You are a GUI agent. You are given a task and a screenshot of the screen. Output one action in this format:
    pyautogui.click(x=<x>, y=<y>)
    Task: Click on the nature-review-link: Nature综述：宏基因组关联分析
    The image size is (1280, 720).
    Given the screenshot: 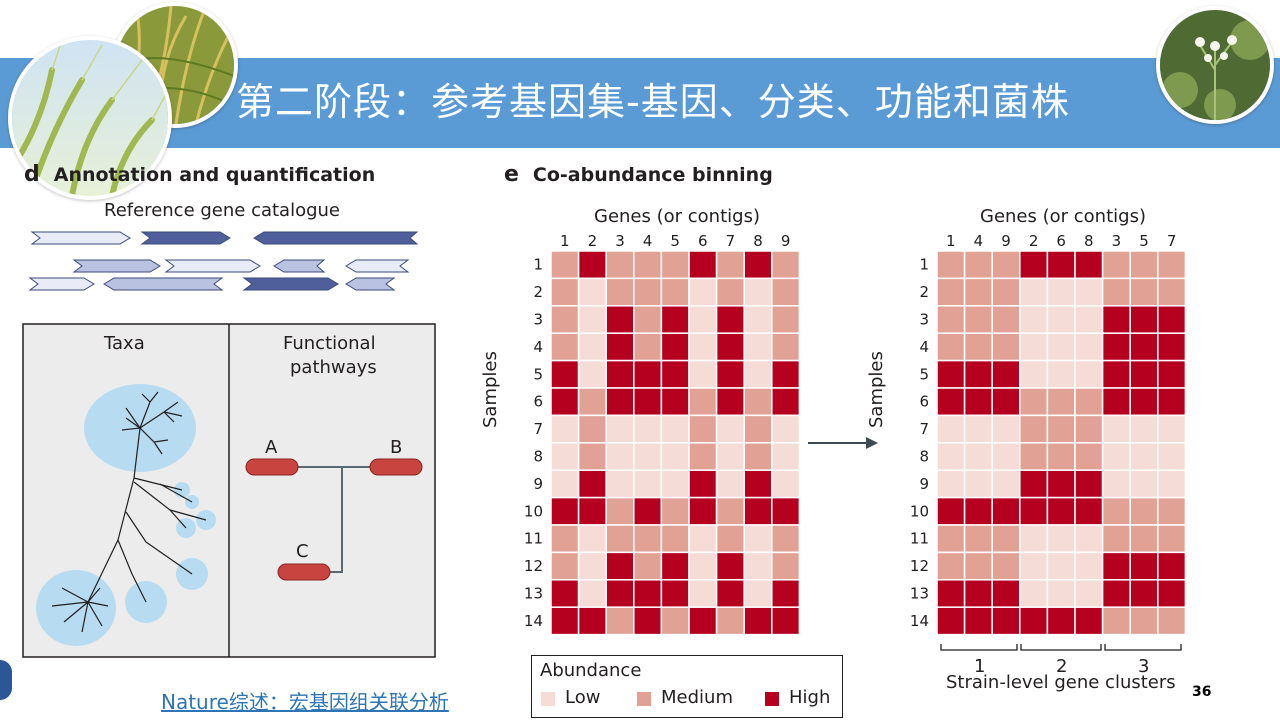 What is the action you would take?
    pyautogui.click(x=305, y=700)
    